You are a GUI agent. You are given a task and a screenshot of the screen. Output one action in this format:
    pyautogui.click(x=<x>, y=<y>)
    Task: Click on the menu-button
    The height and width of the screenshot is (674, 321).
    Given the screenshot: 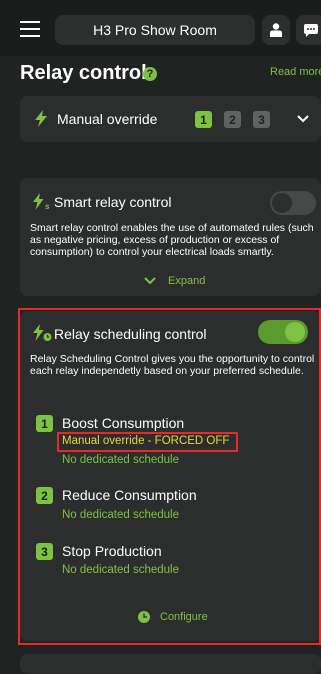 What is the action you would take?
    pyautogui.click(x=30, y=29)
    